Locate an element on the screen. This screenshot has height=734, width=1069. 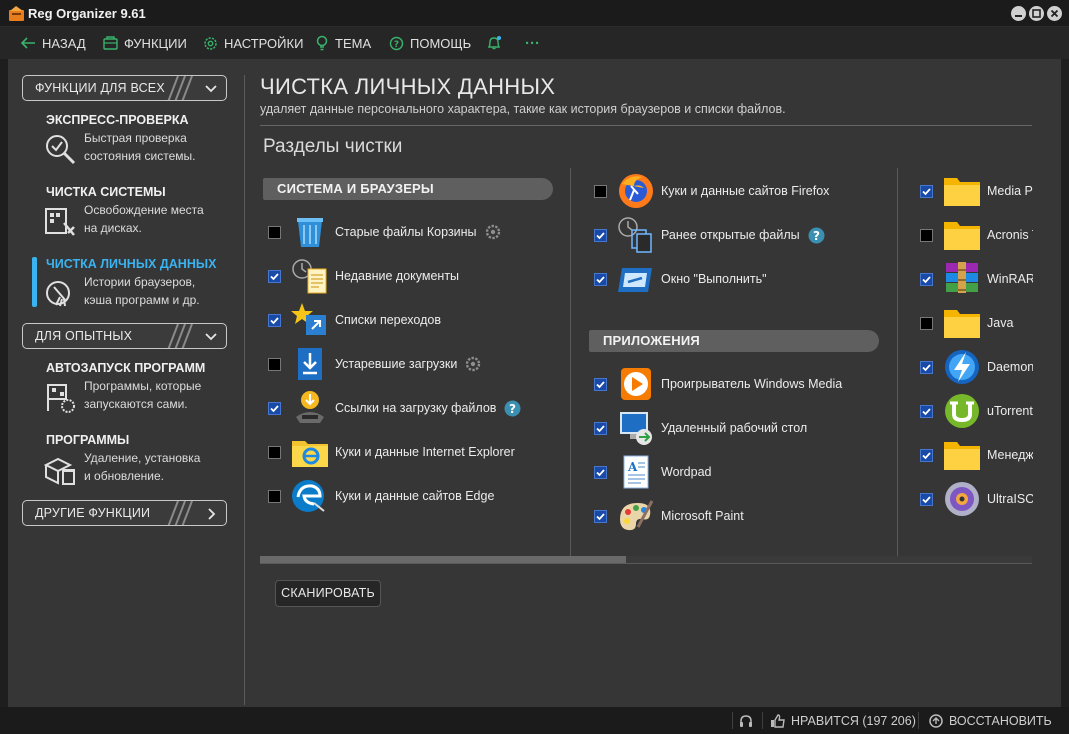
maximize-button is located at coordinates (1036, 13).